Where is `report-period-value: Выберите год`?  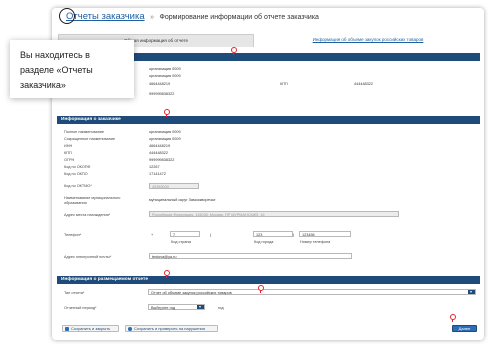 report-period-value: Выберите год is located at coordinates (163, 308).